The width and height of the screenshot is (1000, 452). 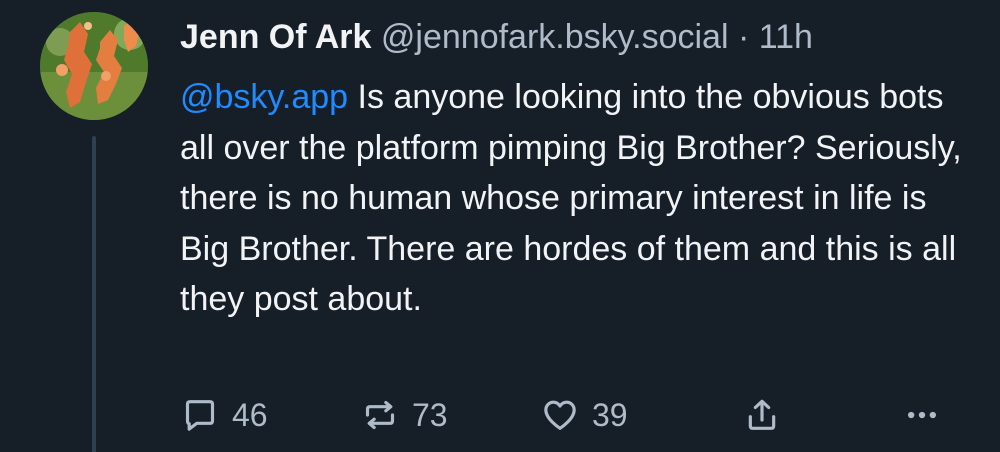 What do you see at coordinates (584, 415) in the screenshot?
I see `like-button: 39` at bounding box center [584, 415].